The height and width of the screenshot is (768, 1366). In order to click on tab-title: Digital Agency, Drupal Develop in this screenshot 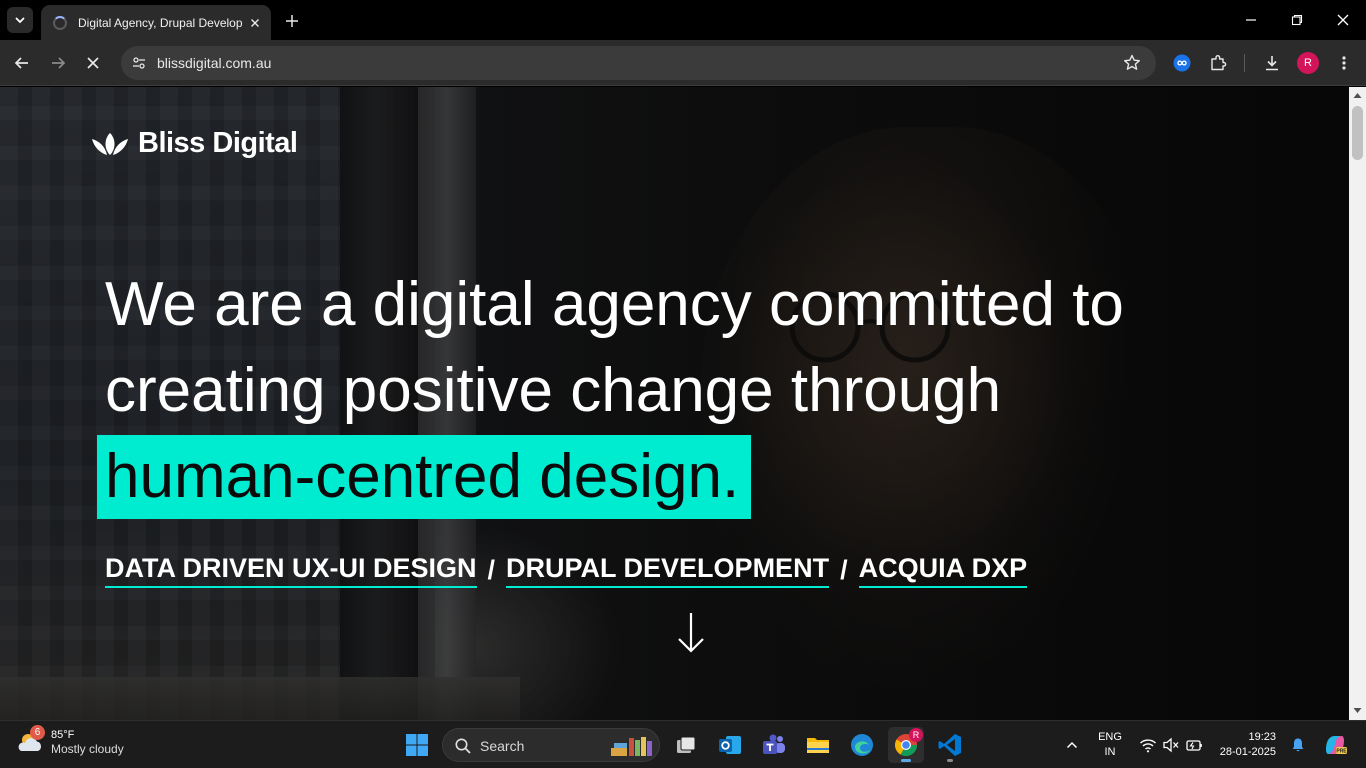, I will do `click(160, 22)`.